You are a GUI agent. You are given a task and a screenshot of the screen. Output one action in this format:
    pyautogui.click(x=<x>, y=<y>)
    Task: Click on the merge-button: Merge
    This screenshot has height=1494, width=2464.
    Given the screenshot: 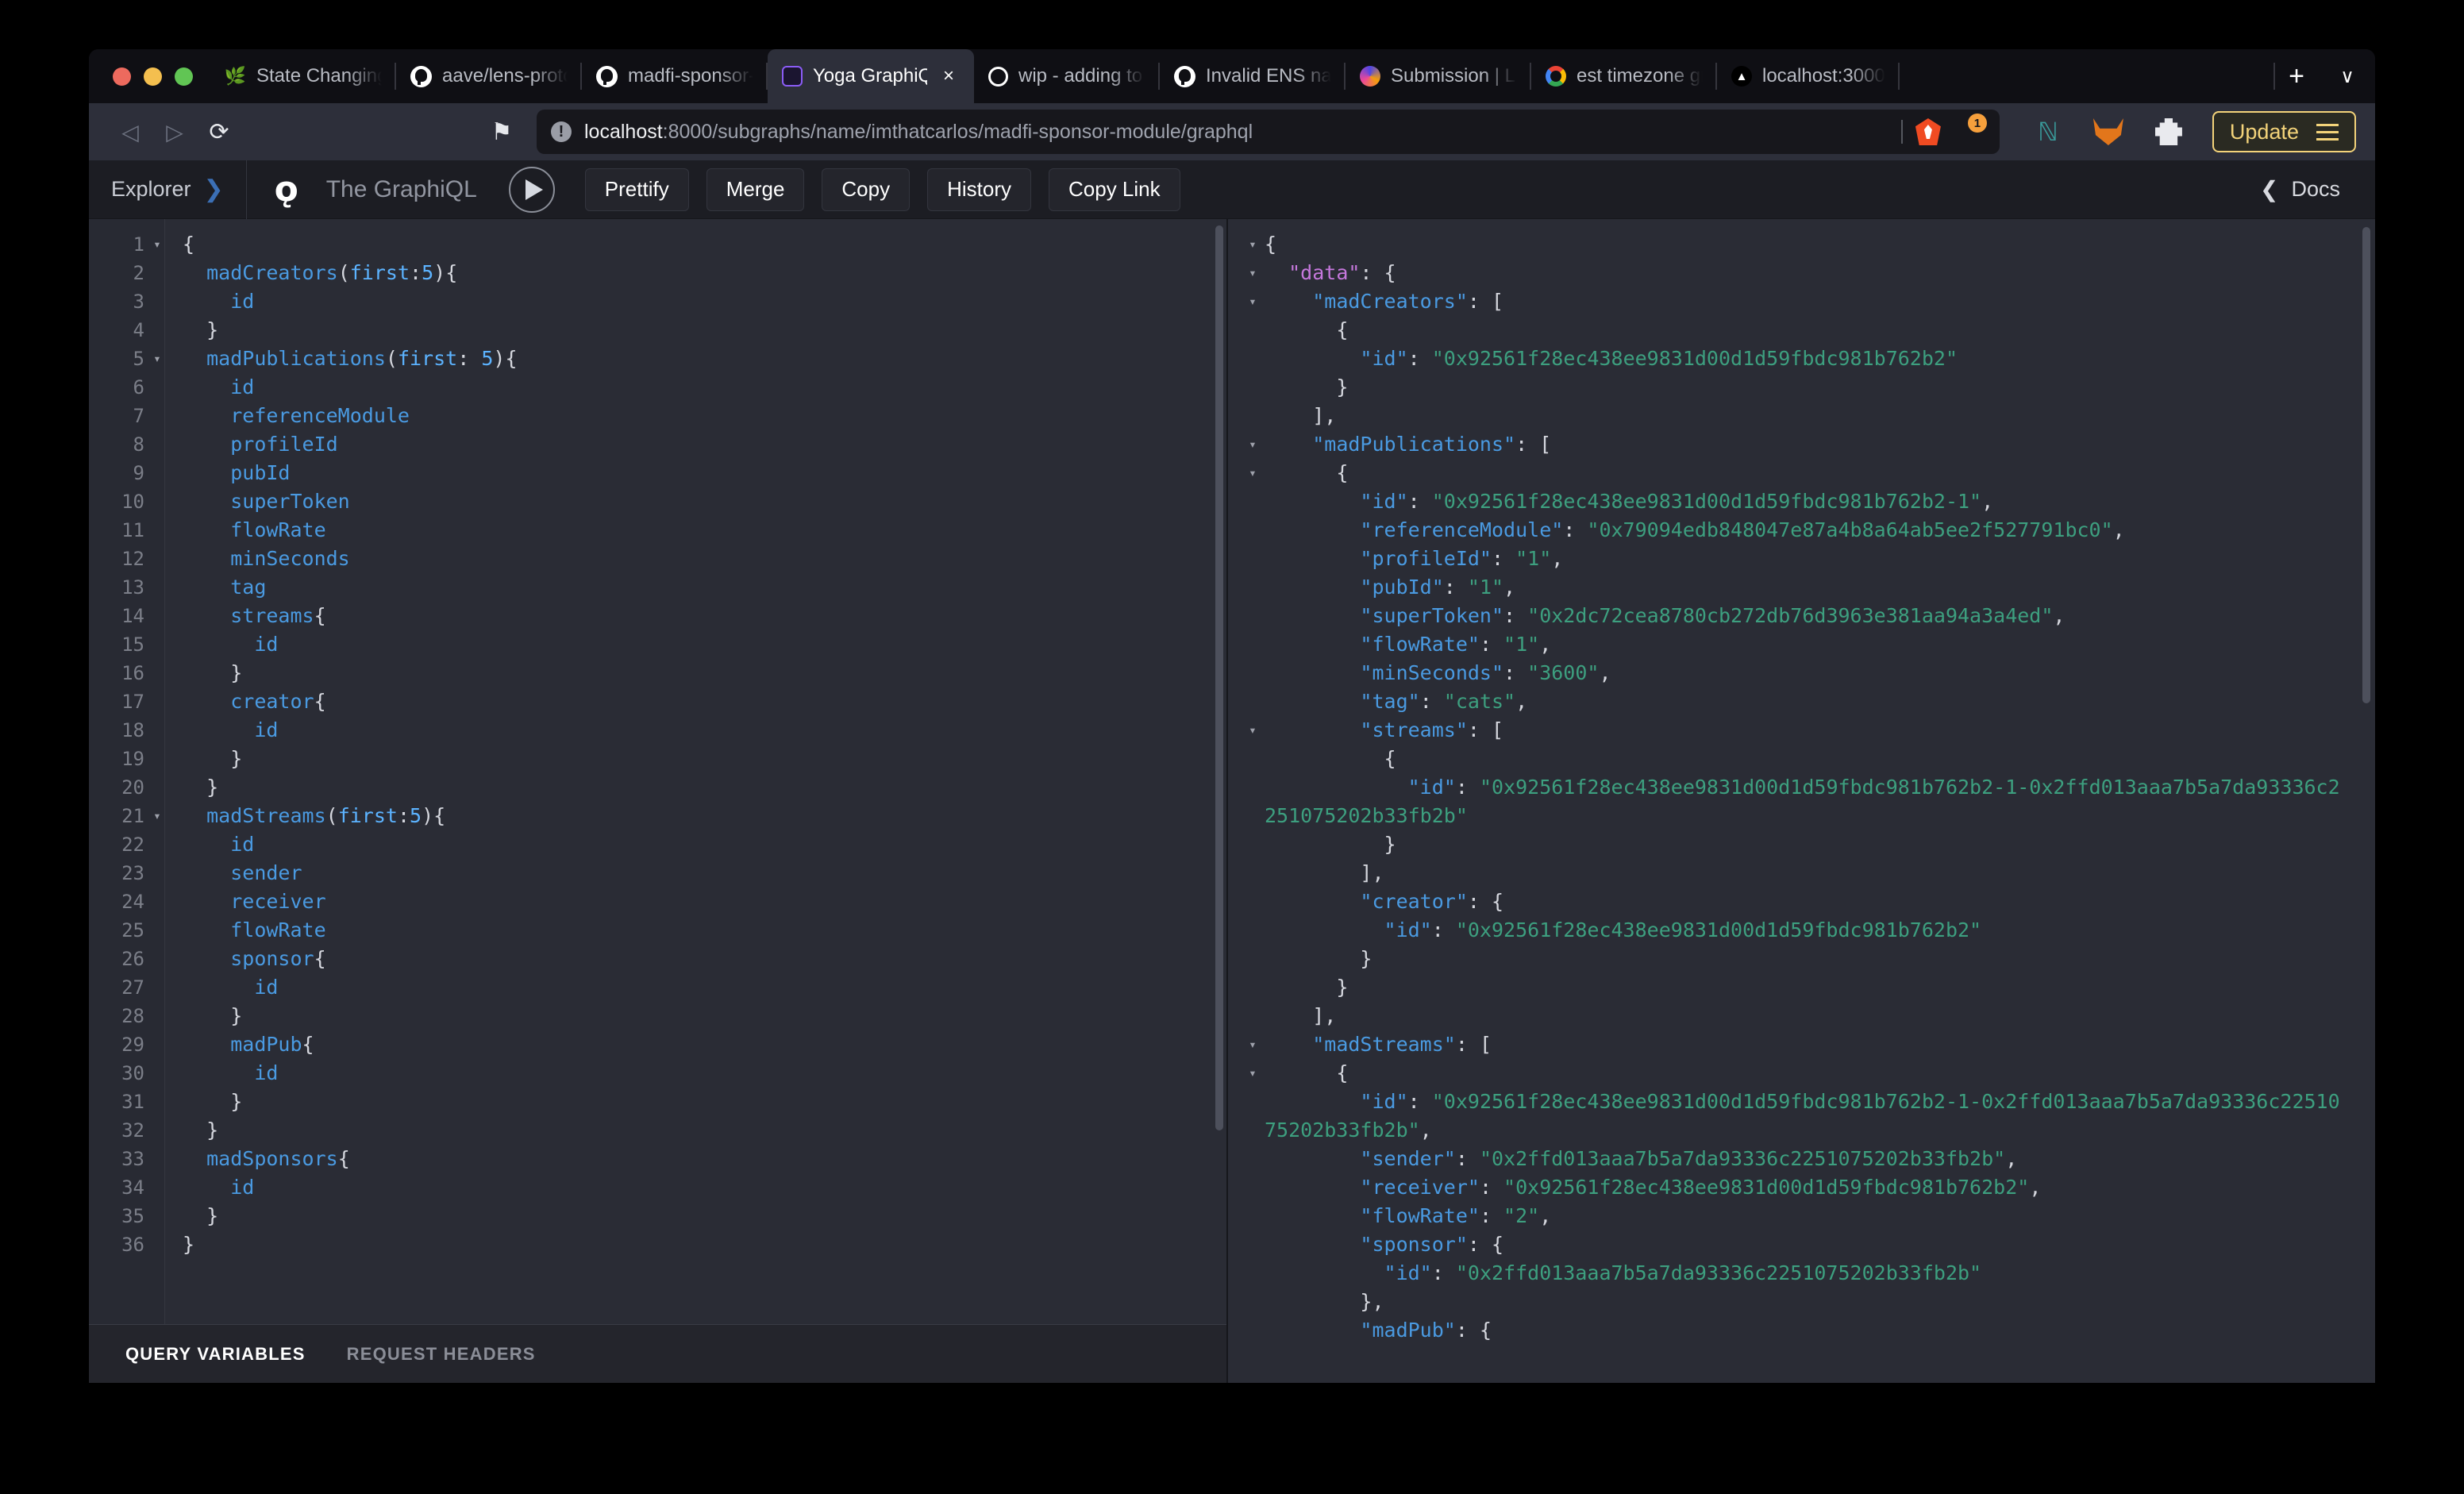 What is the action you would take?
    pyautogui.click(x=755, y=189)
    